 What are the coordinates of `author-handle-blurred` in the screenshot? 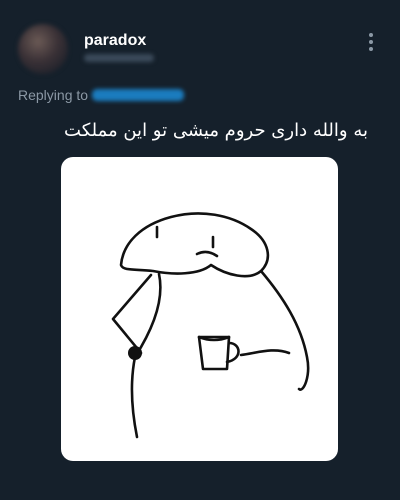 It's located at (119, 58).